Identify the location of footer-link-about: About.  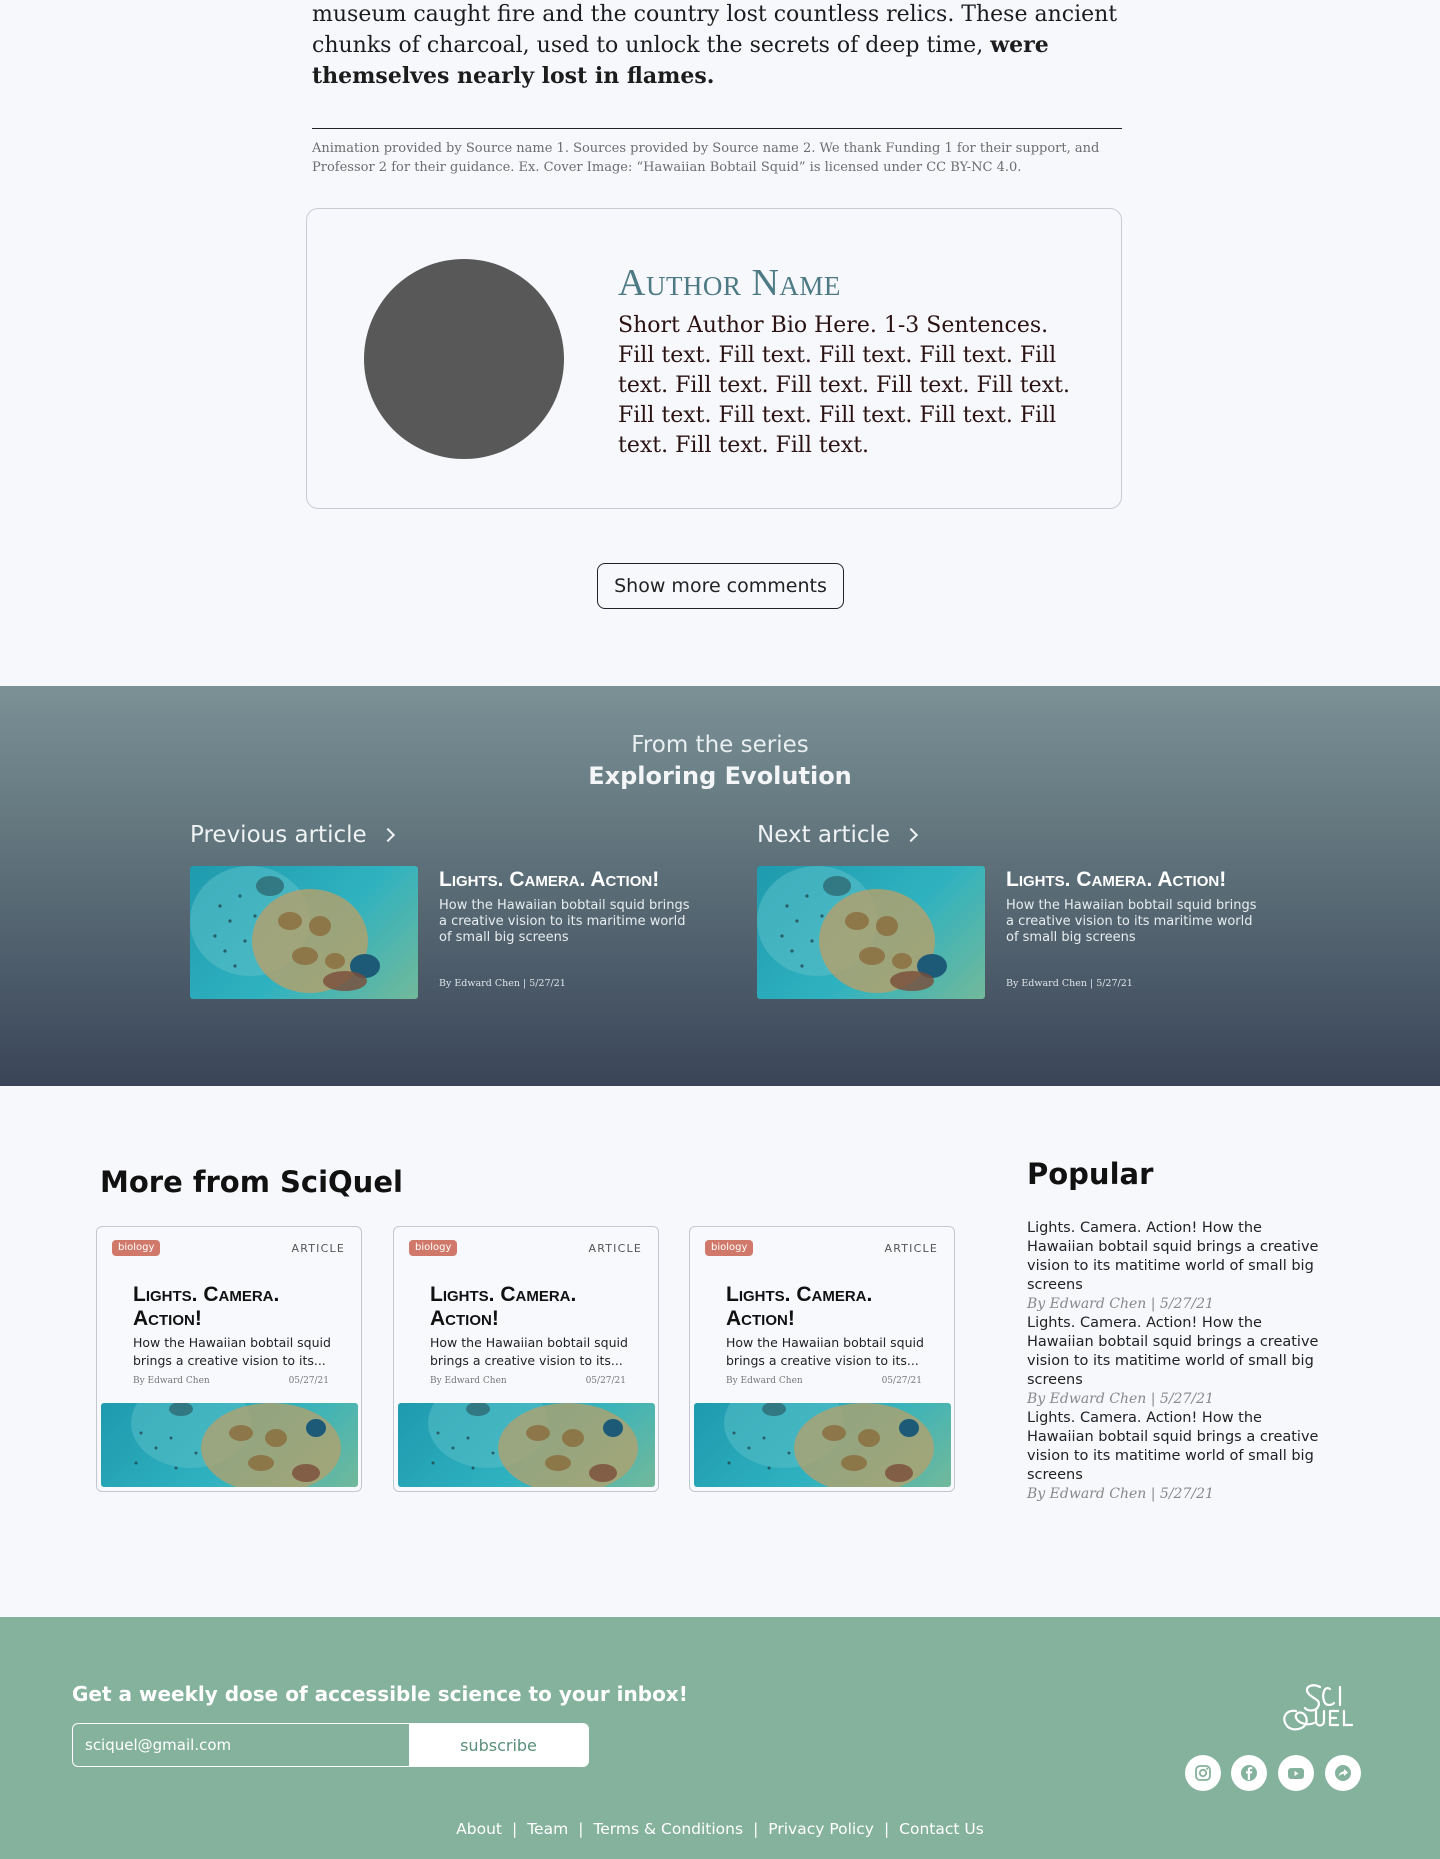
(479, 1829).